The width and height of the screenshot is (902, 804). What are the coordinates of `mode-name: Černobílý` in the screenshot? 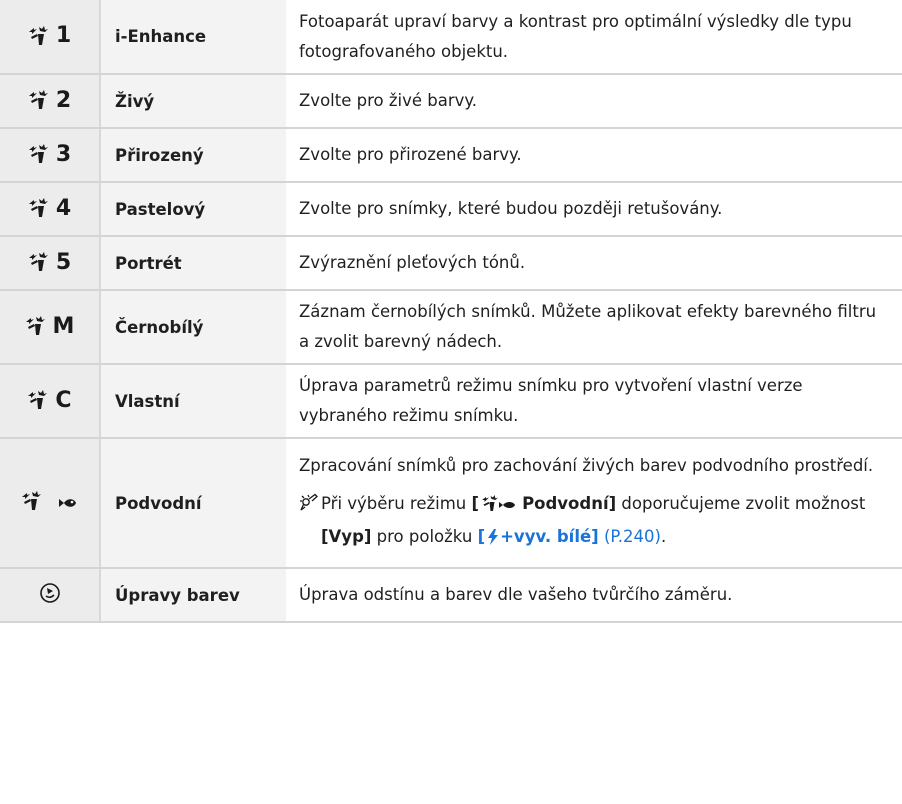 It's located at (193, 327).